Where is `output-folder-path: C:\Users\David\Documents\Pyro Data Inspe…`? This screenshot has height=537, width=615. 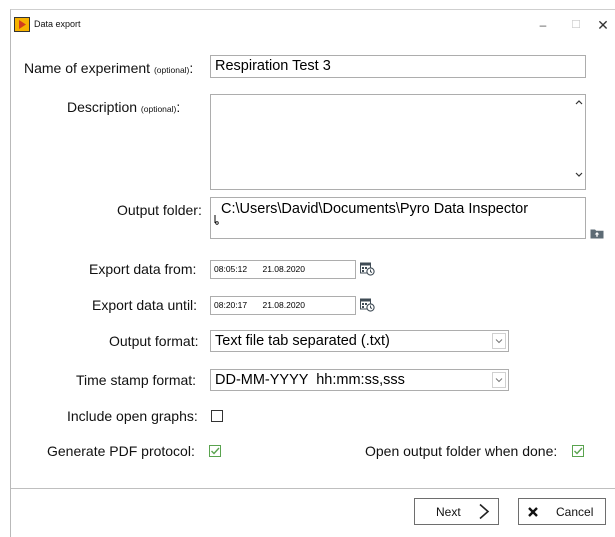
output-folder-path: C:\Users\David\Documents\Pyro Data Inspe… is located at coordinates (375, 209).